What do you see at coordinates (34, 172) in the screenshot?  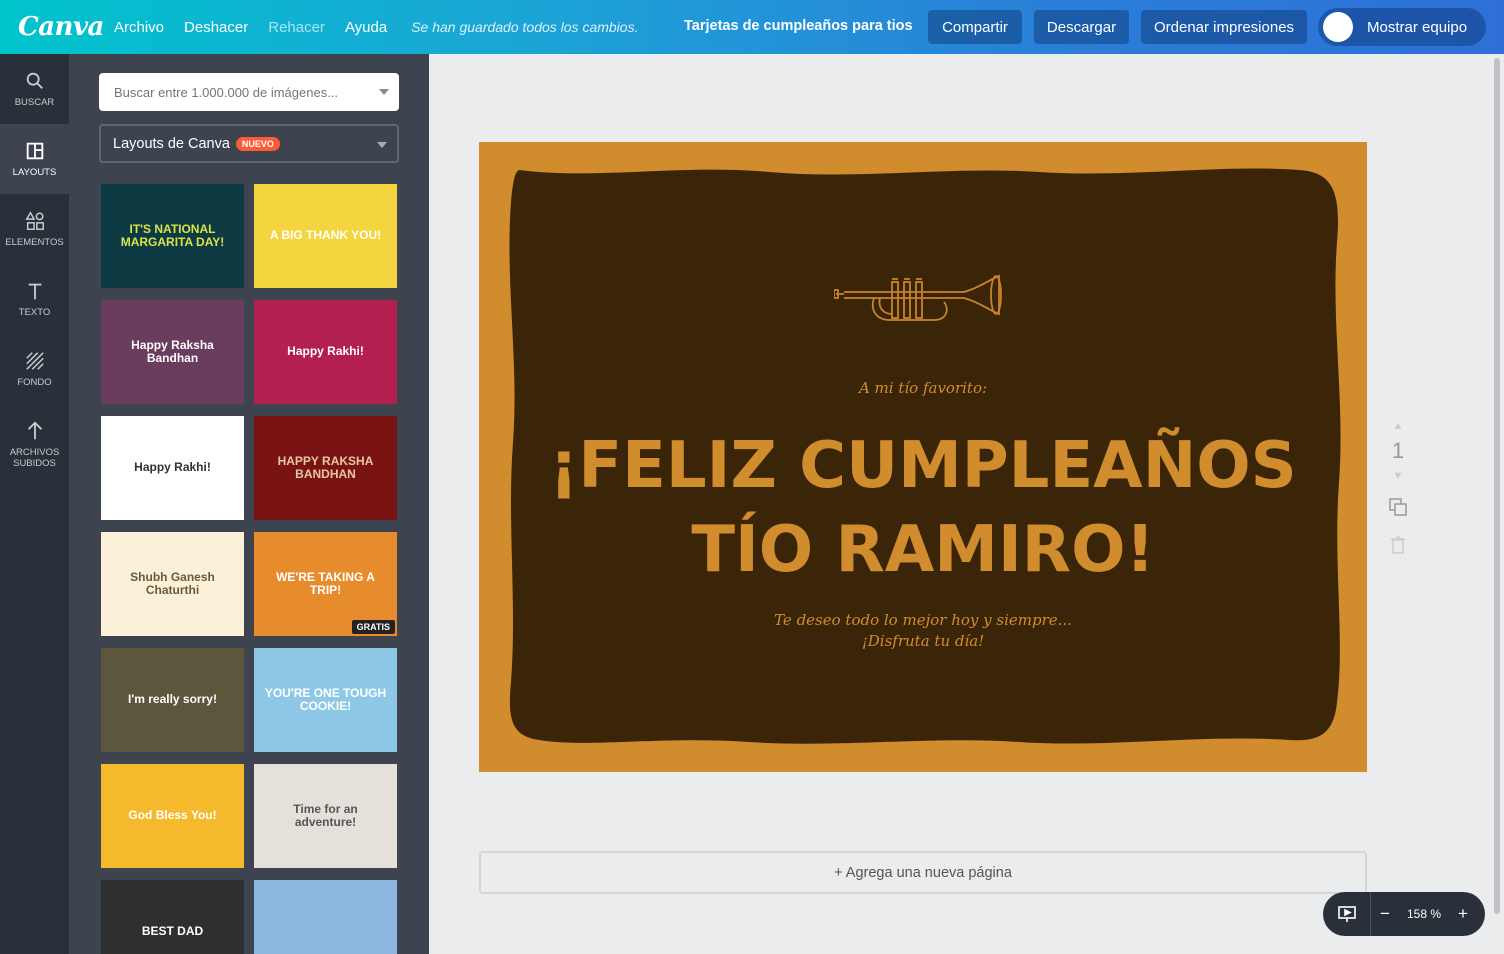 I see `sidebar-item-label: LAYOUTS` at bounding box center [34, 172].